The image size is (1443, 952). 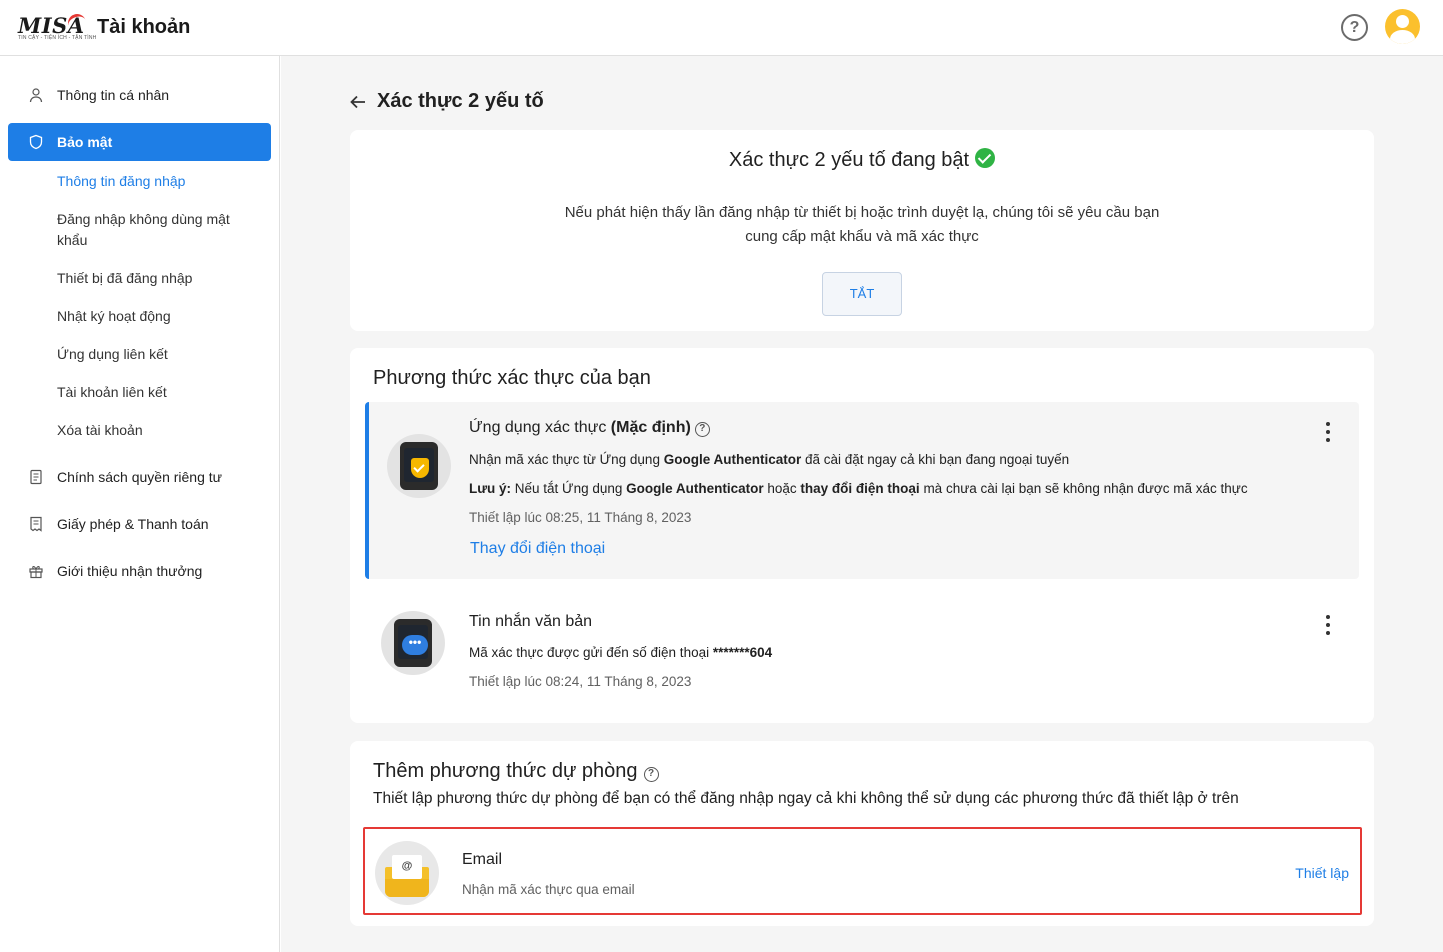 What do you see at coordinates (157, 181) in the screenshot?
I see `sidebar-subitem-login-info: Thông tin đăng nhập` at bounding box center [157, 181].